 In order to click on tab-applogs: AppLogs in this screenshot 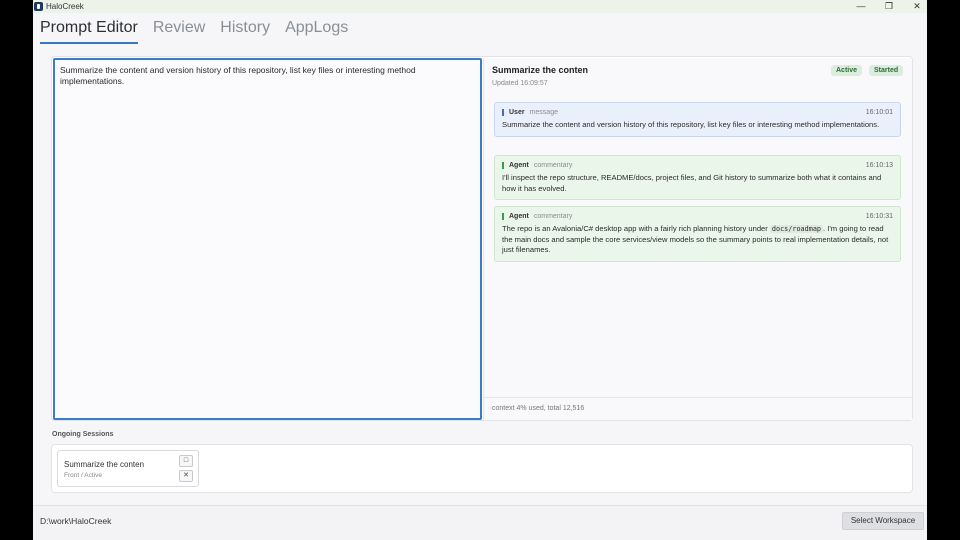, I will do `click(316, 29)`.